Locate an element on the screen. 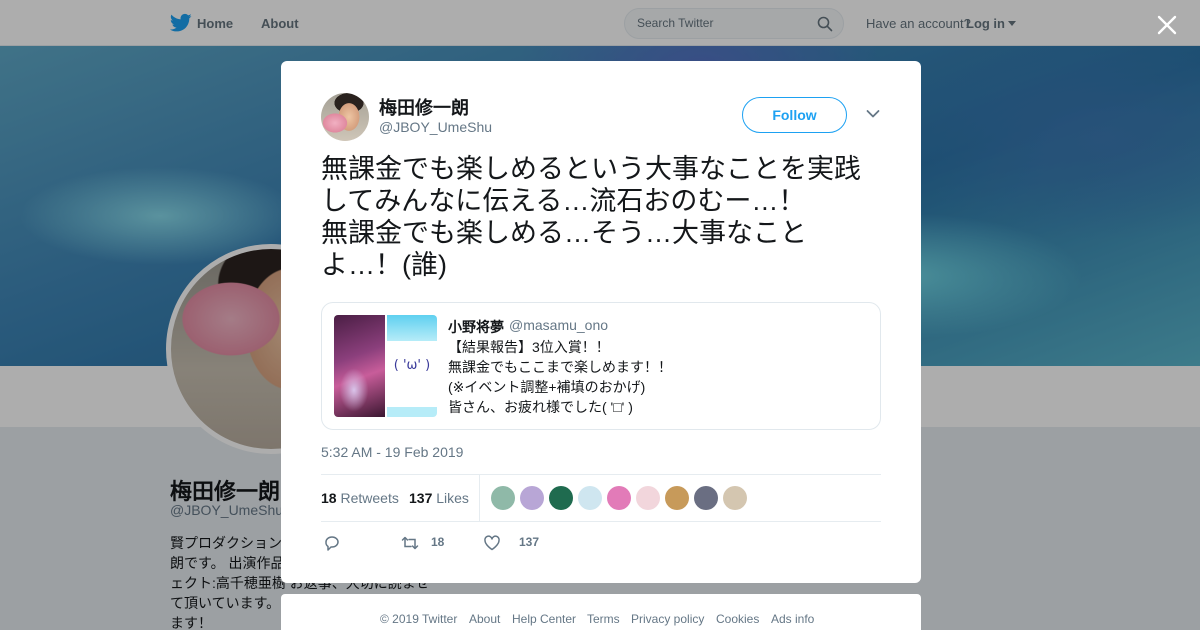 This screenshot has height=630, width=1200. retweets-label: Retweets is located at coordinates (369, 498).